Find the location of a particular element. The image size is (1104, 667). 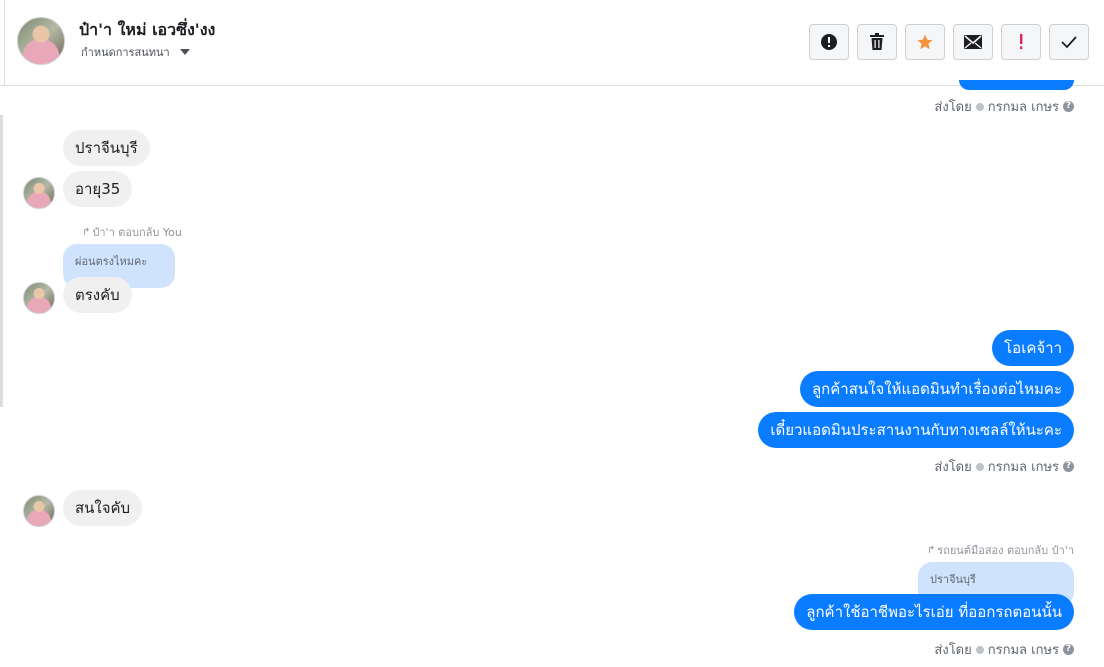

message-bubble-outgoing: โอเคจ้าา is located at coordinates (1033, 348).